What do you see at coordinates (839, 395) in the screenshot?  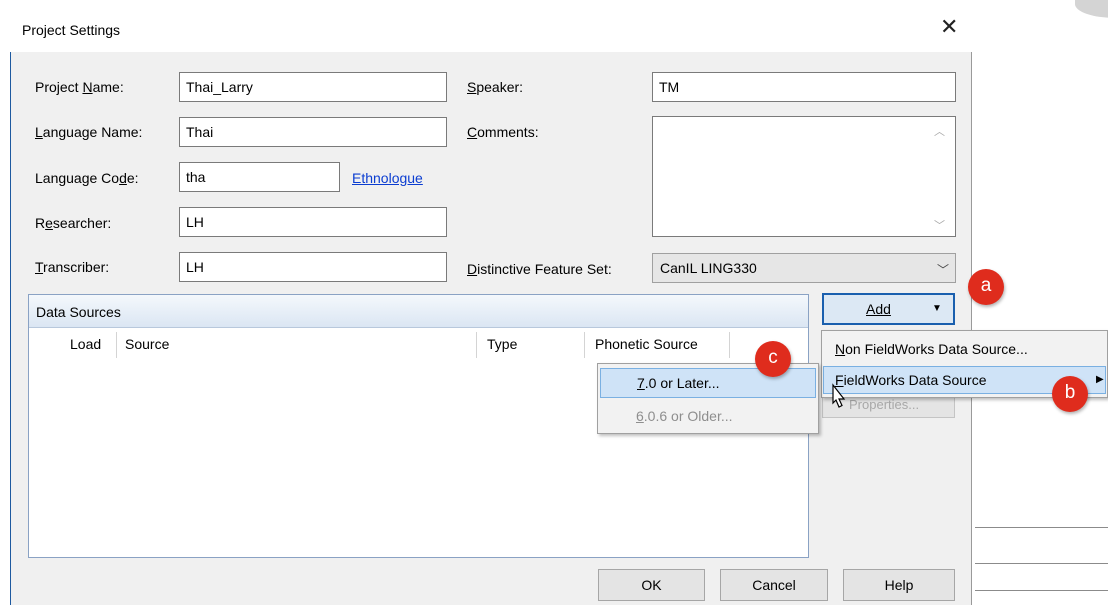 I see `mouse-pointer-icon` at bounding box center [839, 395].